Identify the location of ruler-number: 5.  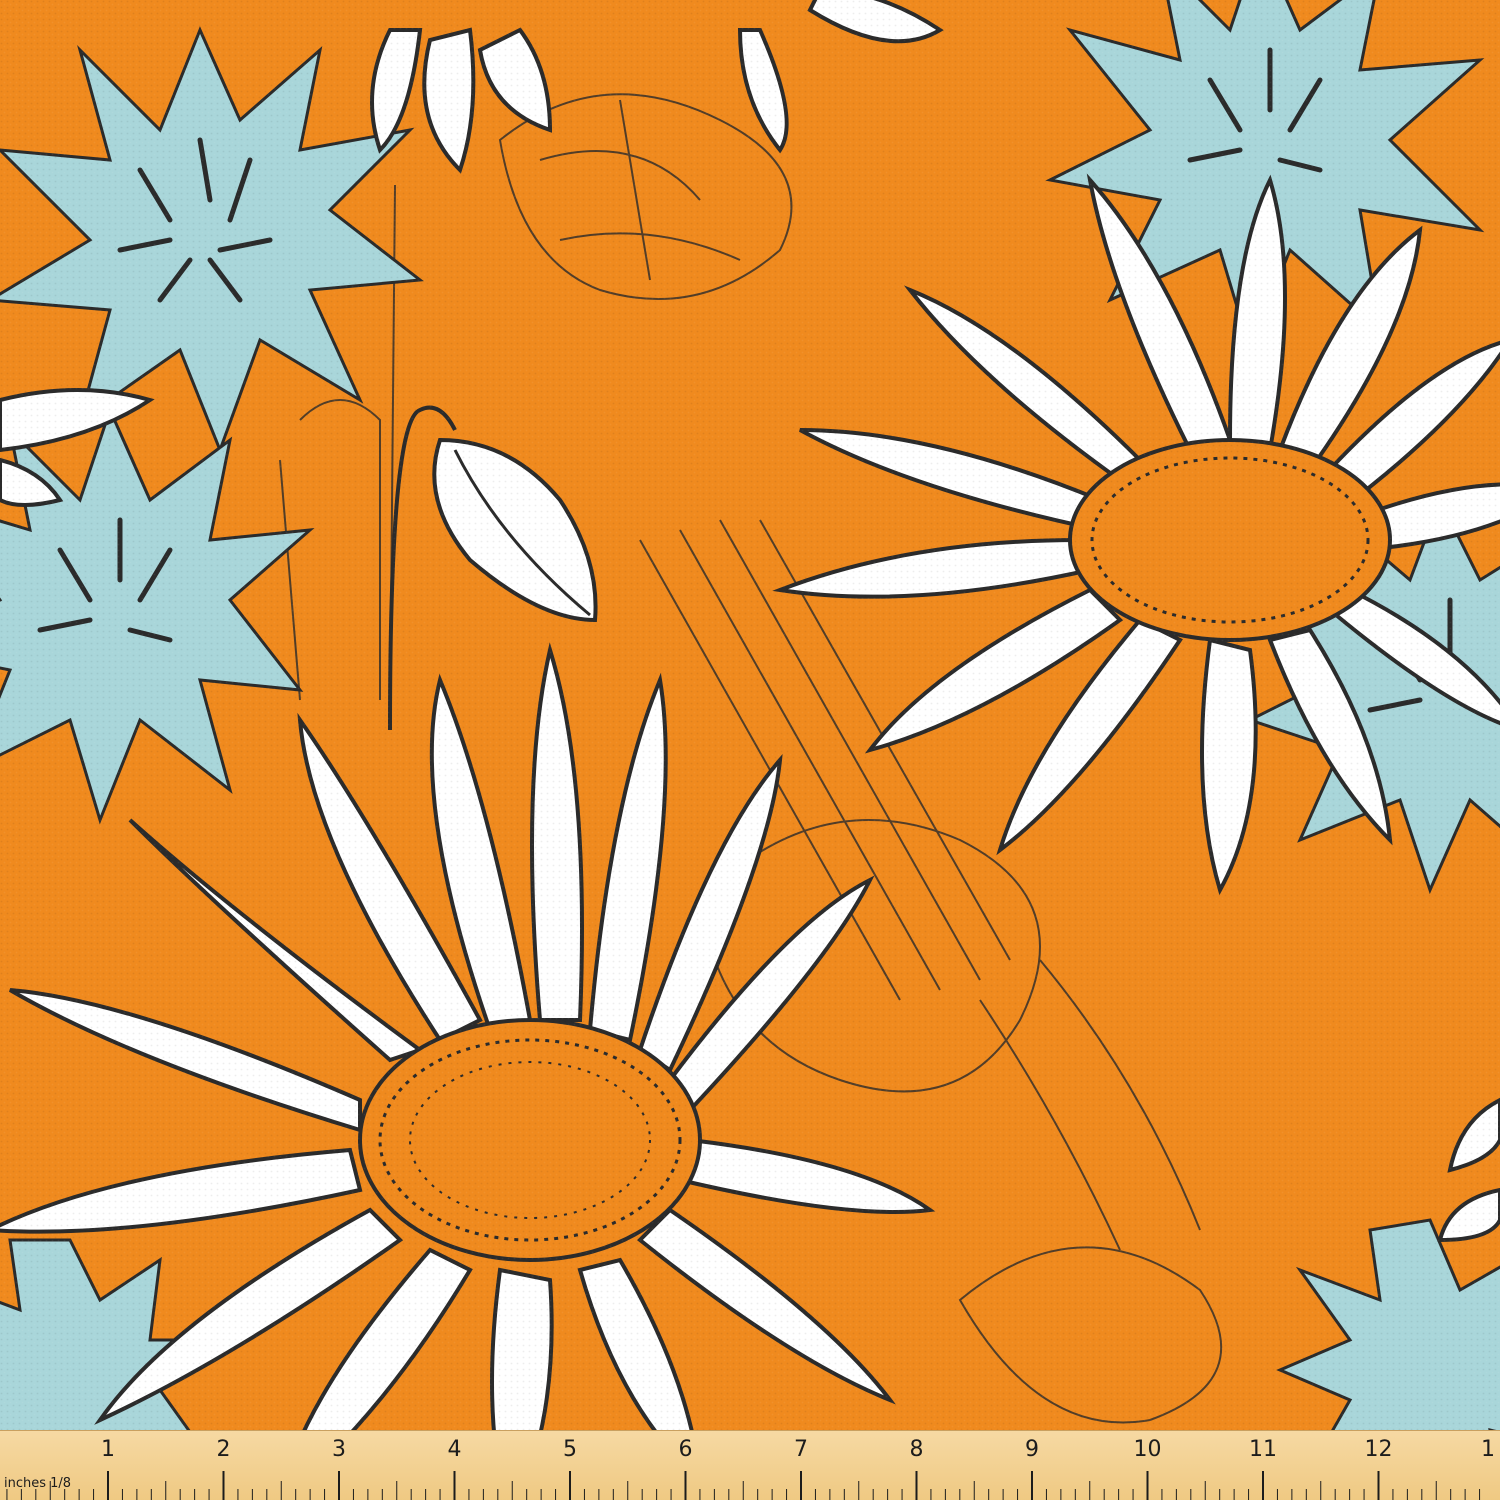
(570, 1449).